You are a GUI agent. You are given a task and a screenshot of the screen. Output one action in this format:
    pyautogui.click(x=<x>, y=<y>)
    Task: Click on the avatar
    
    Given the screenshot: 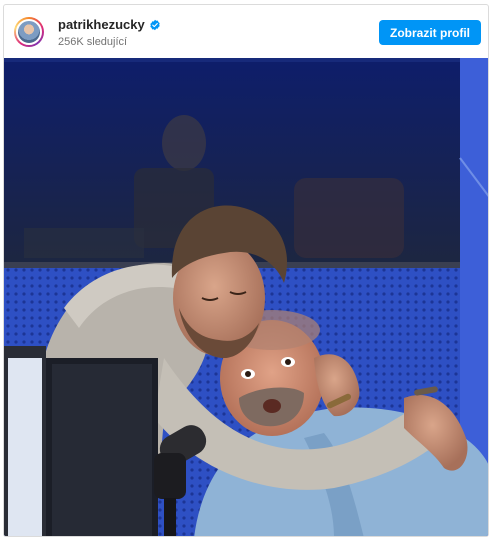 What is the action you would take?
    pyautogui.click(x=29, y=32)
    